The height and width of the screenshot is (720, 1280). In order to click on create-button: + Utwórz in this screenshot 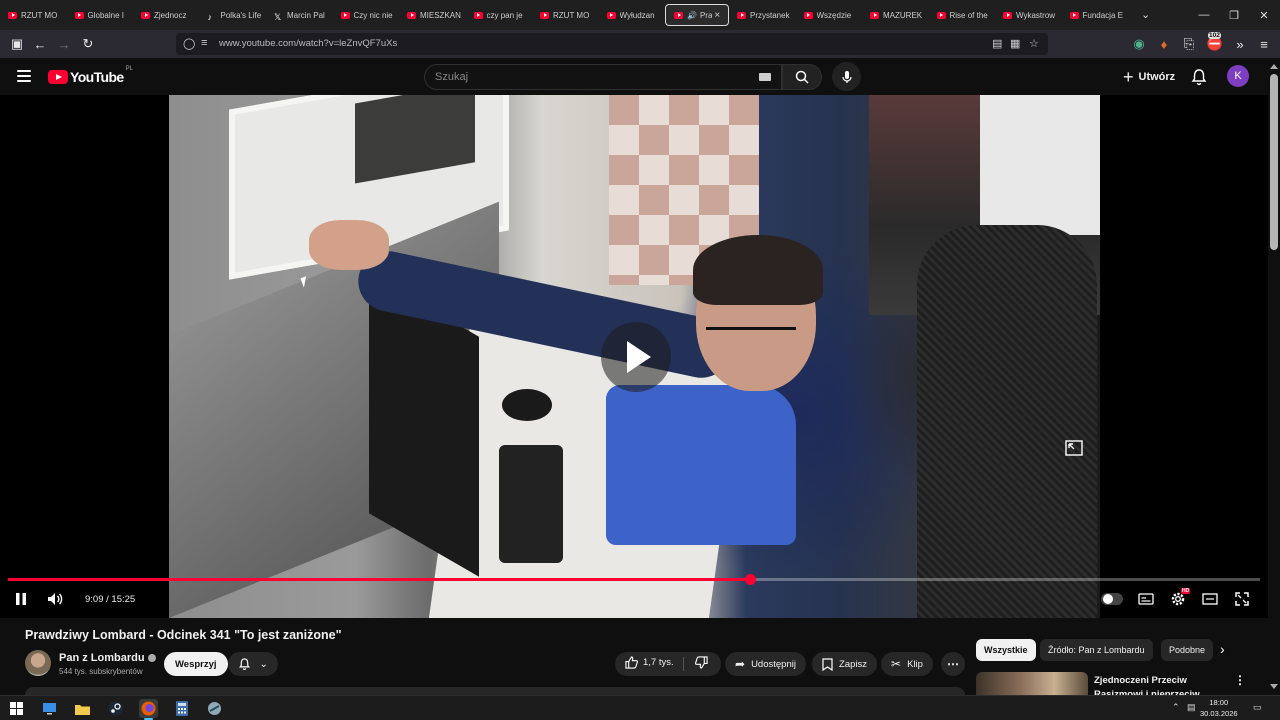, I will do `click(1150, 77)`.